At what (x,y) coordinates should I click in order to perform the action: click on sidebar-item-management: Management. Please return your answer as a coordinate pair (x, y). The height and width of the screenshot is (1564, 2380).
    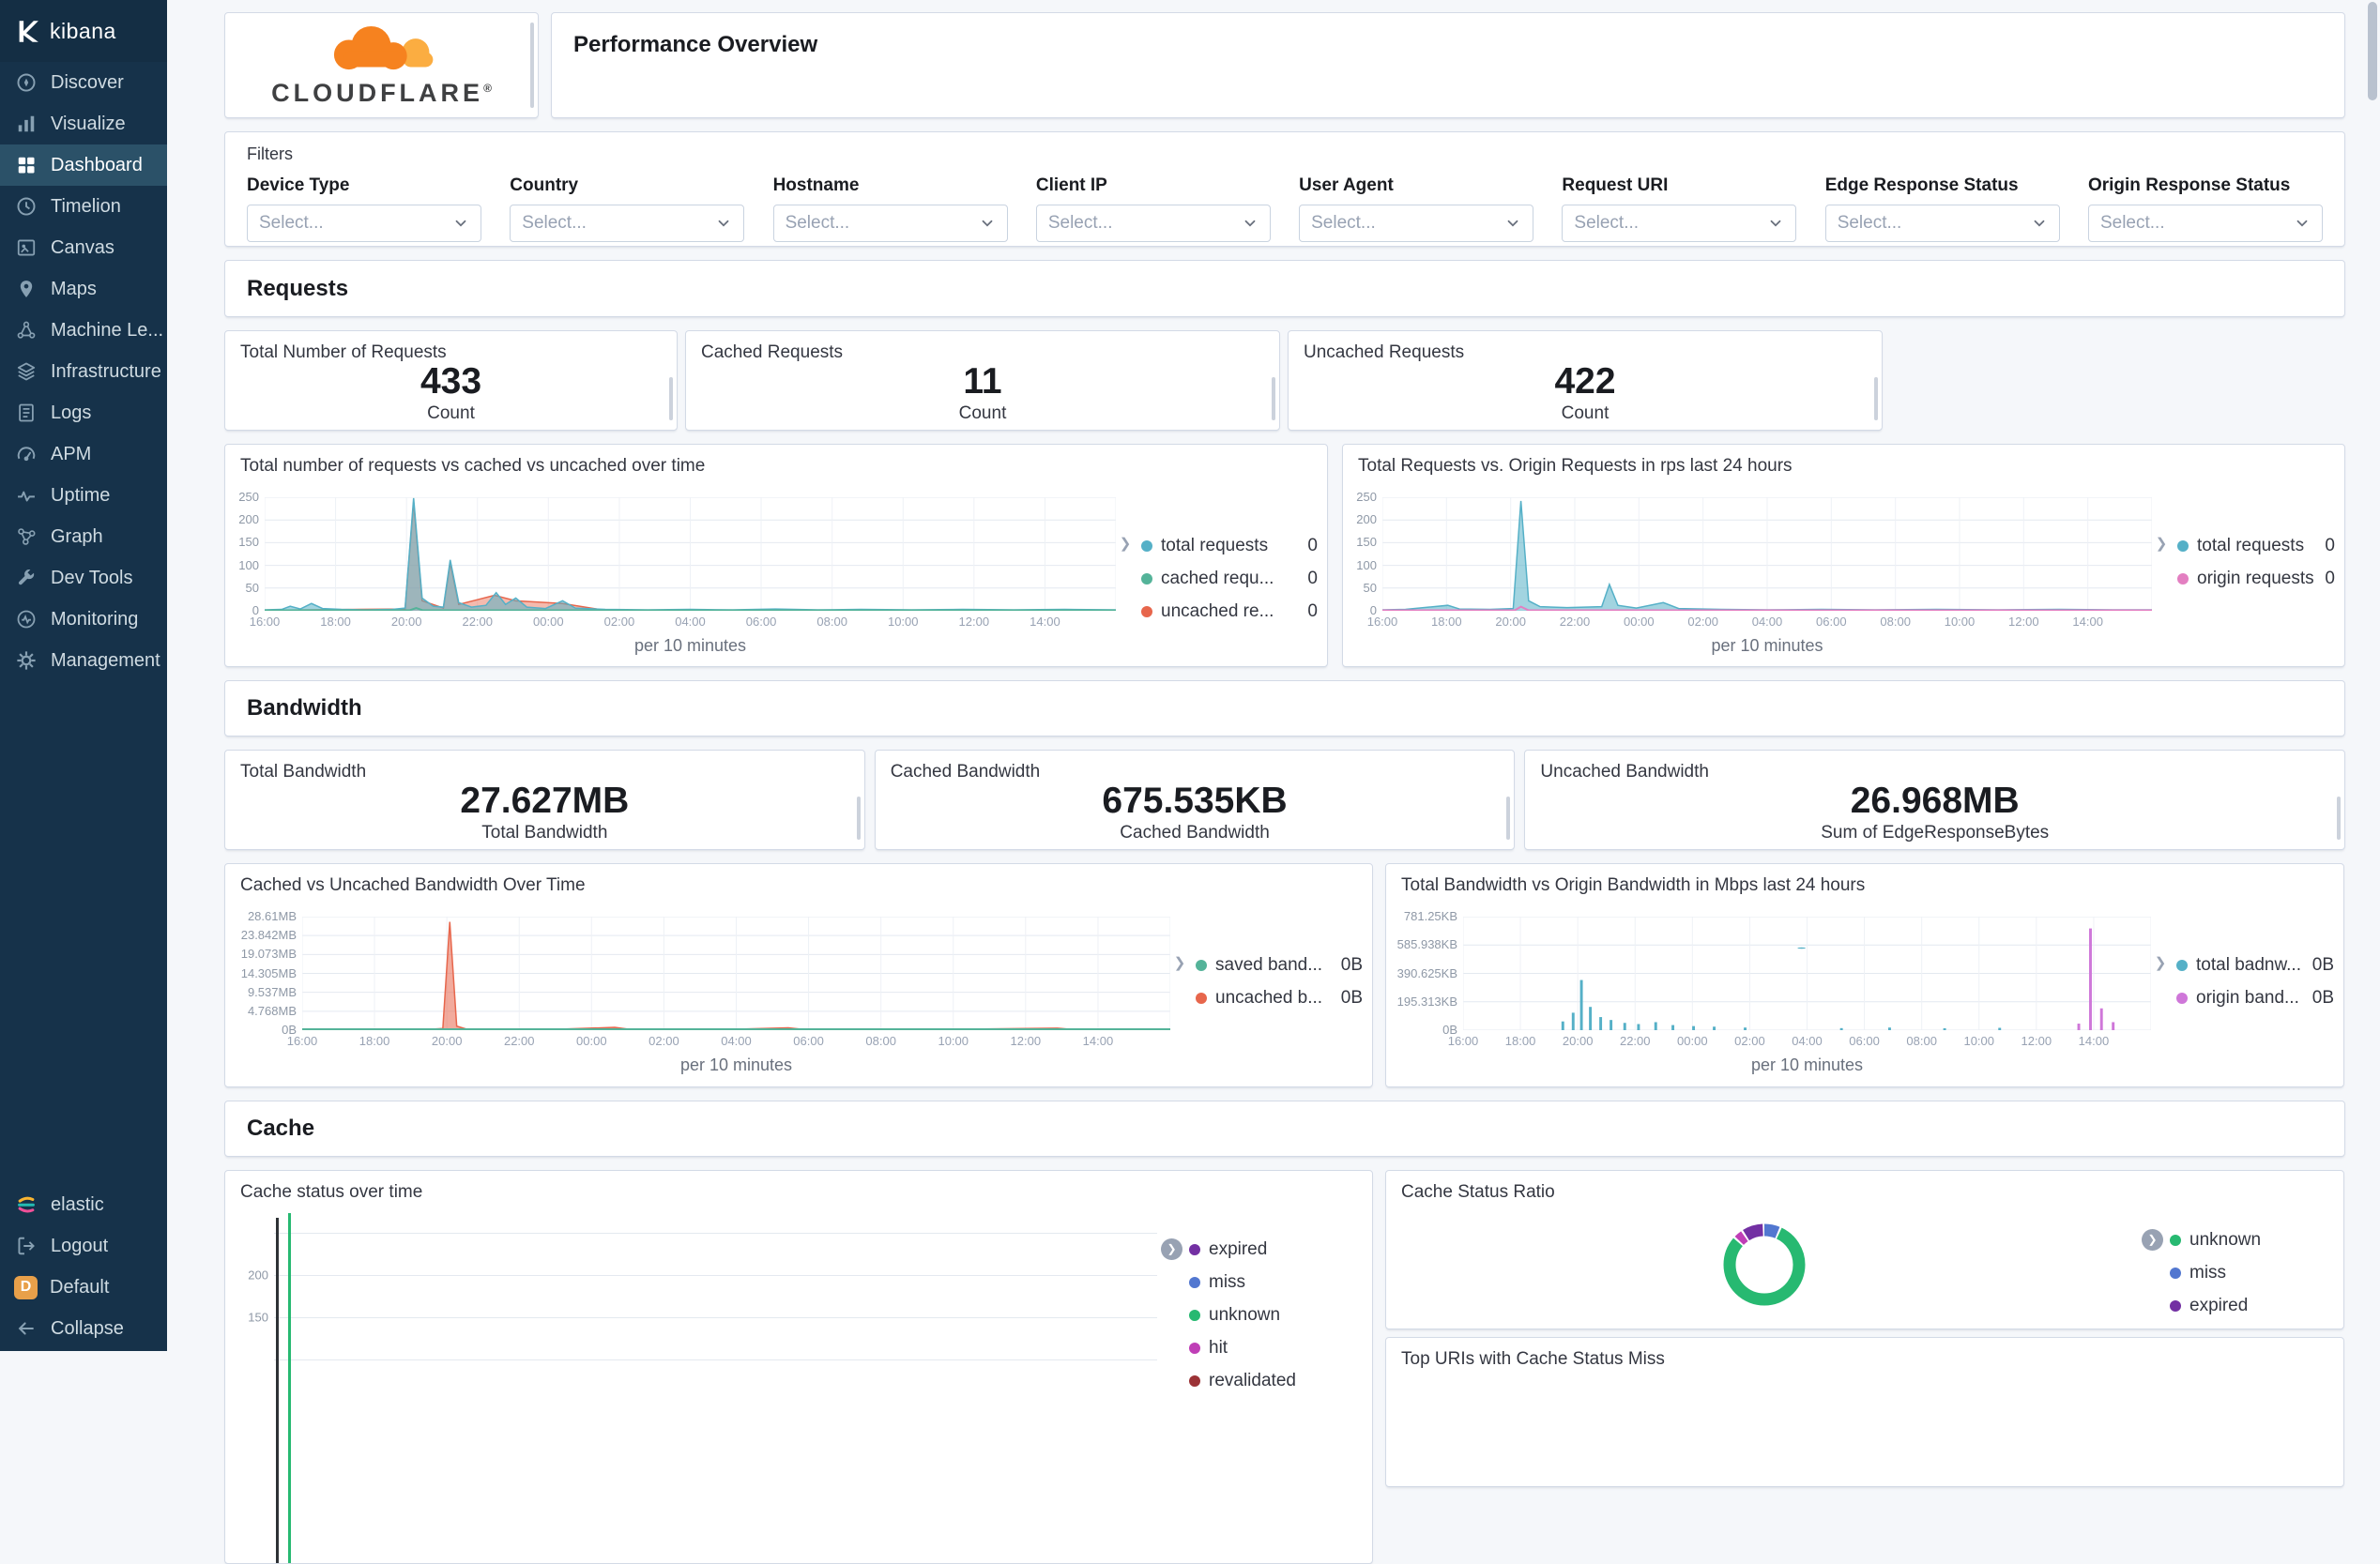
    Looking at the image, I should click on (83, 660).